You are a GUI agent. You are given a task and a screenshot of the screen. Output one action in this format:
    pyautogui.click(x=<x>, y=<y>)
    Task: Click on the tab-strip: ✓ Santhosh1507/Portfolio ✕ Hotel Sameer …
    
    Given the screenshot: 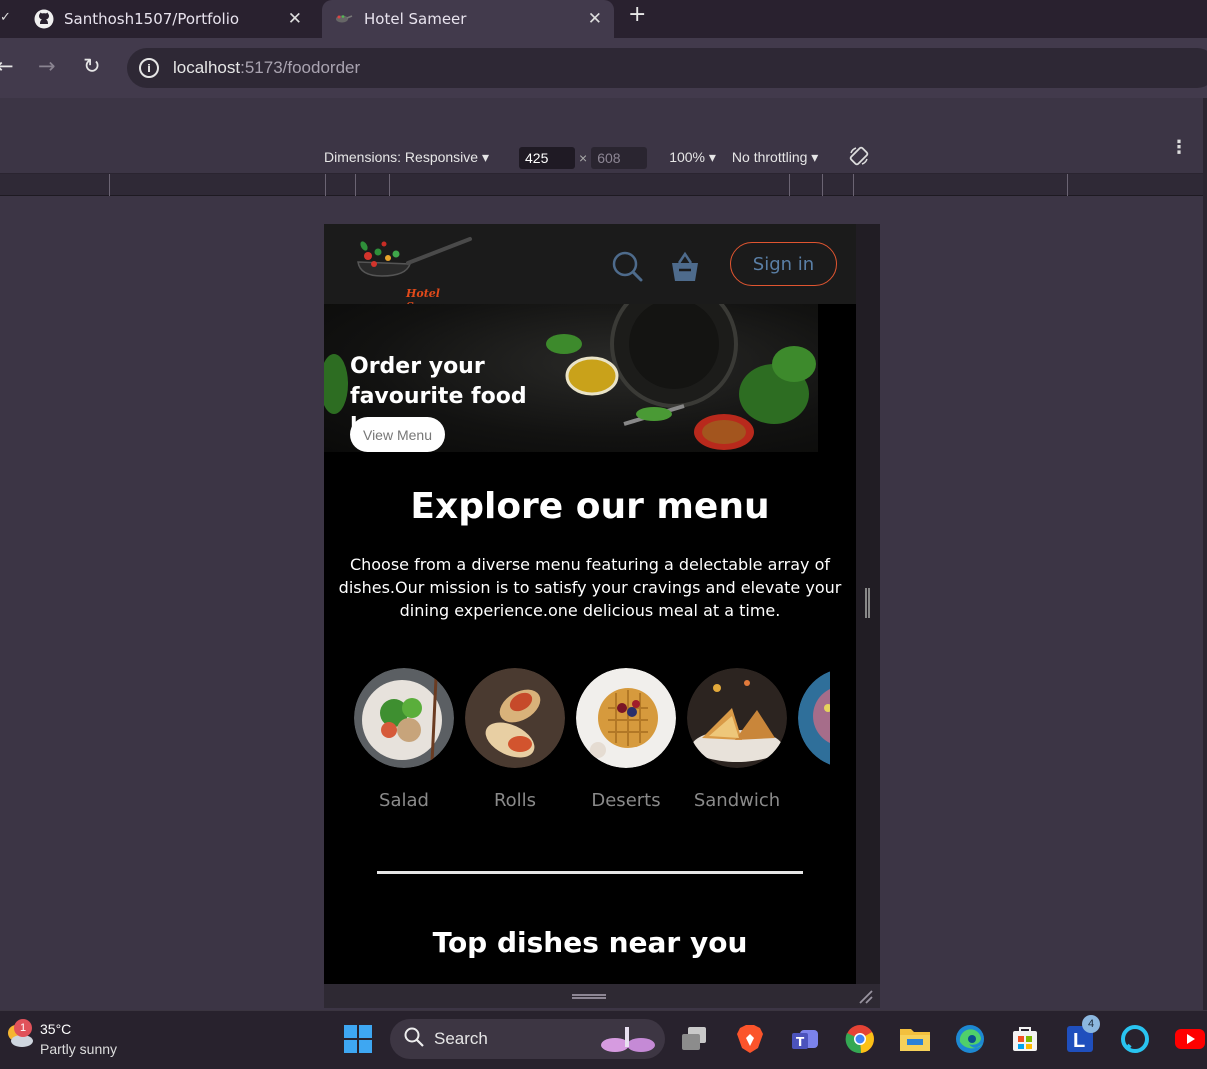 What is the action you would take?
    pyautogui.click(x=603, y=19)
    